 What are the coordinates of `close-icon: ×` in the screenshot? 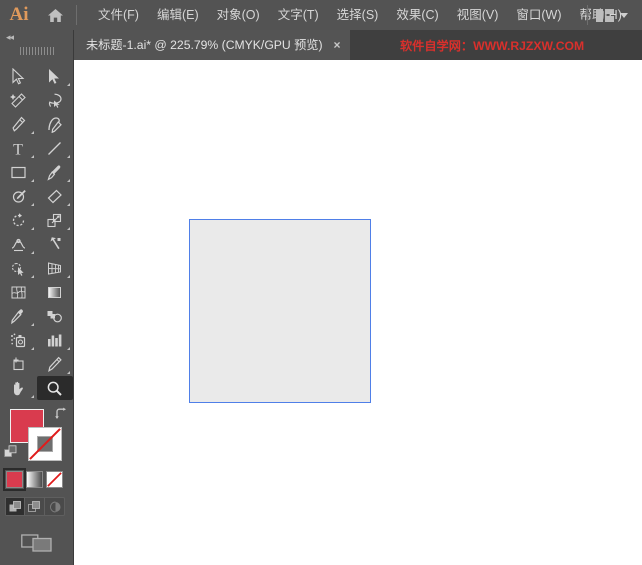 It's located at (337, 45).